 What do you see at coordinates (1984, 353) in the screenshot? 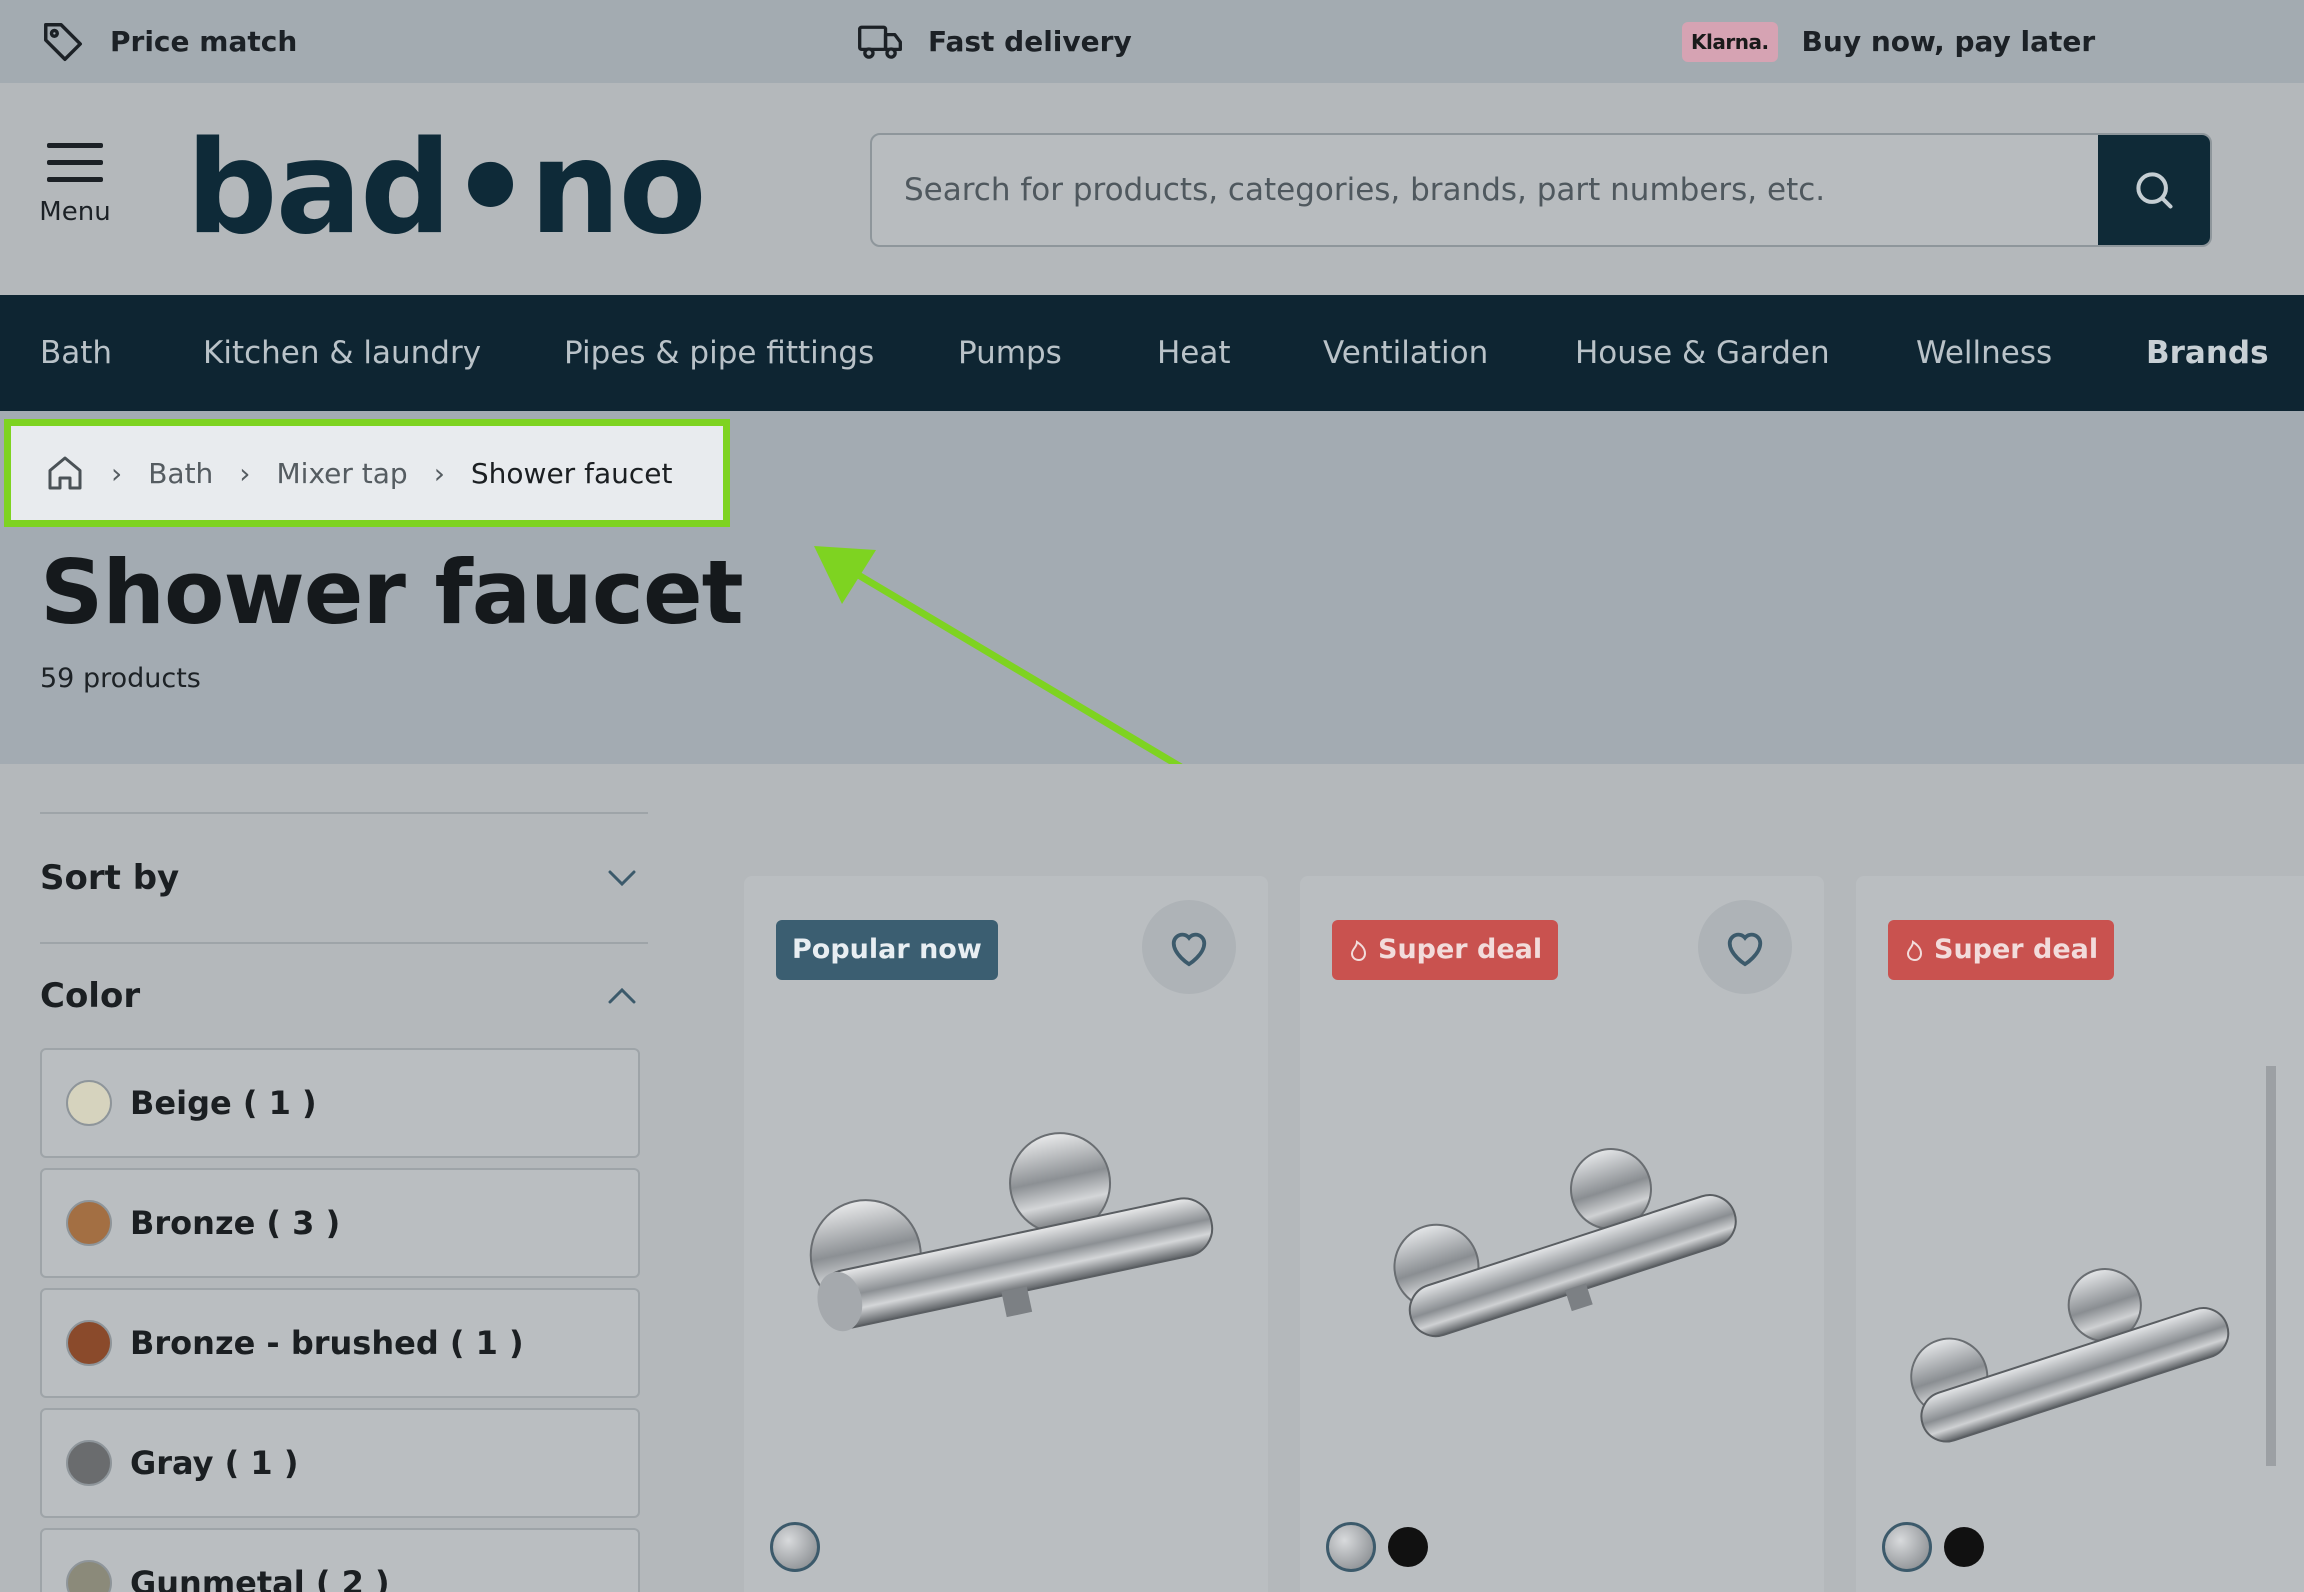
I see `nav-item-wellness: Wellness` at bounding box center [1984, 353].